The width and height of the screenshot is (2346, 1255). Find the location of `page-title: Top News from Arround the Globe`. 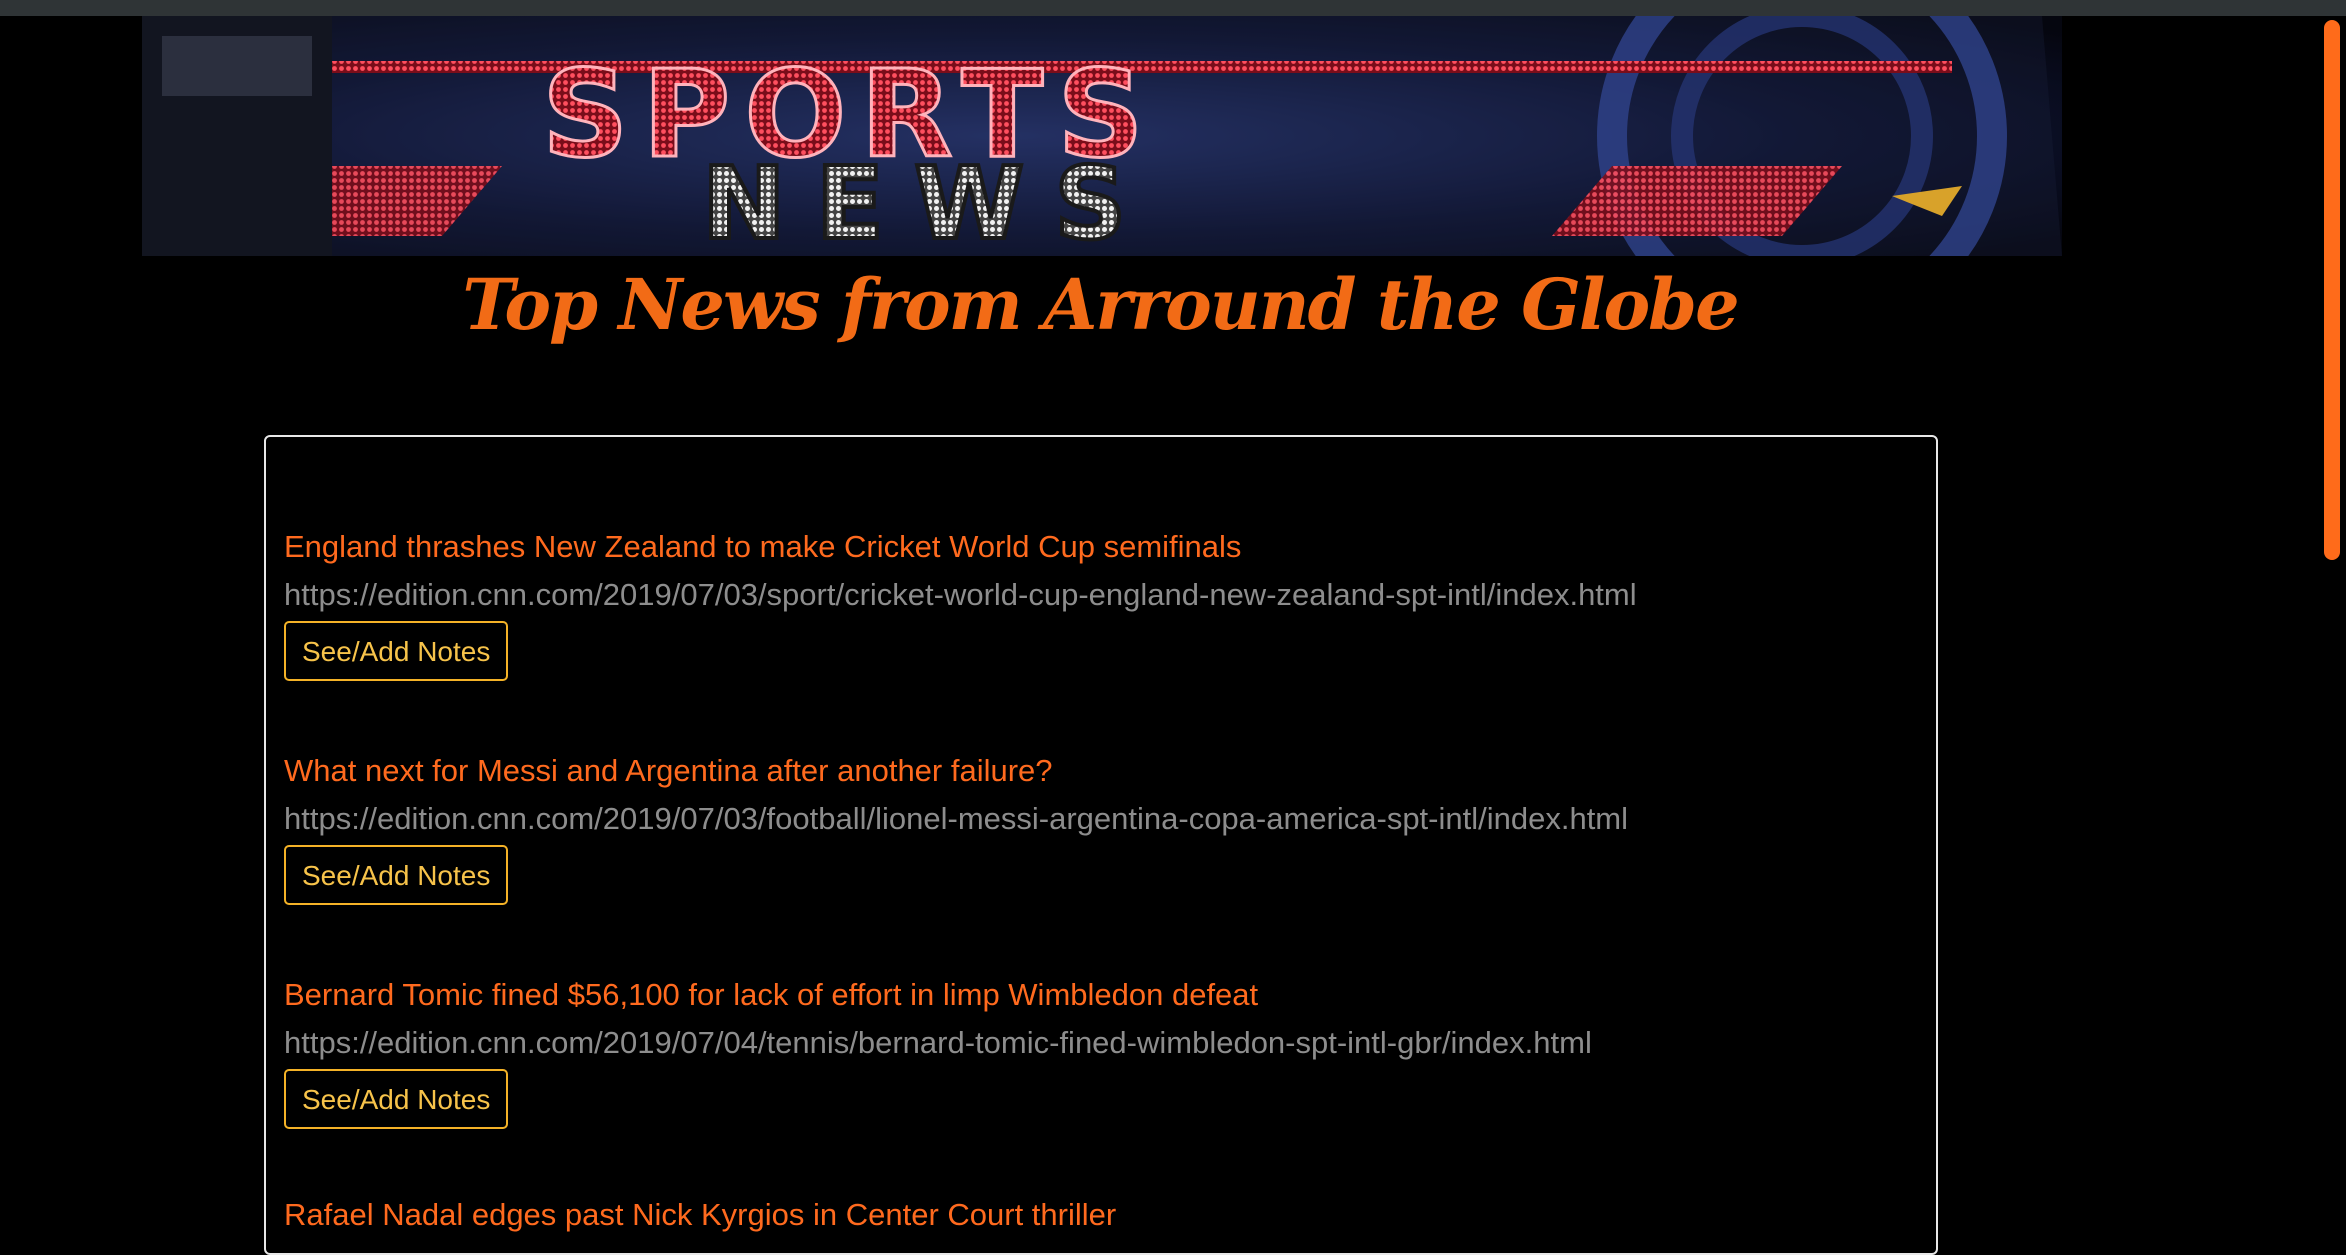

page-title: Top News from Arround the Globe is located at coordinates (1100, 304).